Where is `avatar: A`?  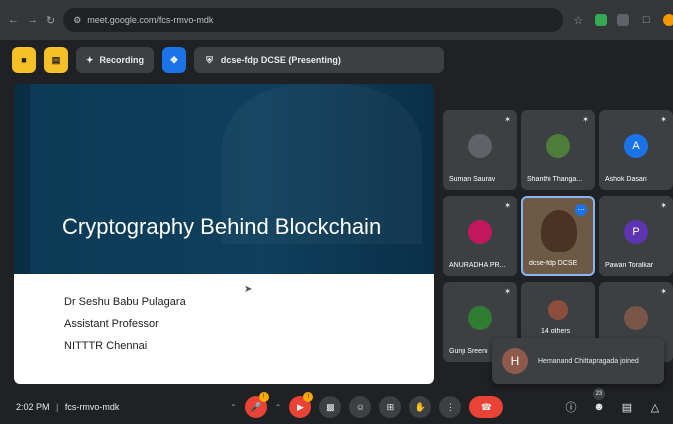 avatar: A is located at coordinates (636, 146).